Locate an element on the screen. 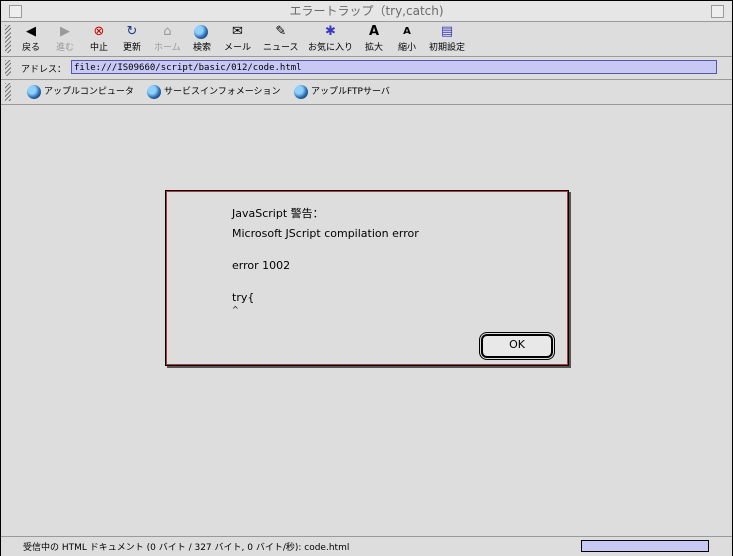  toolbar-grip is located at coordinates (8, 39).